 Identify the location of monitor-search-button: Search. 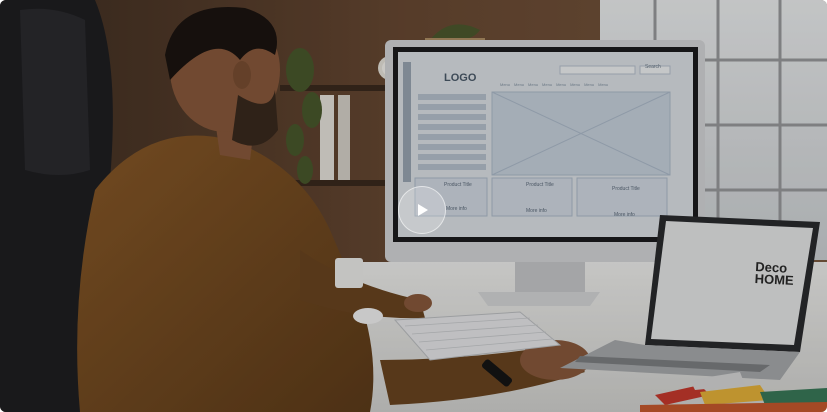
(653, 67).